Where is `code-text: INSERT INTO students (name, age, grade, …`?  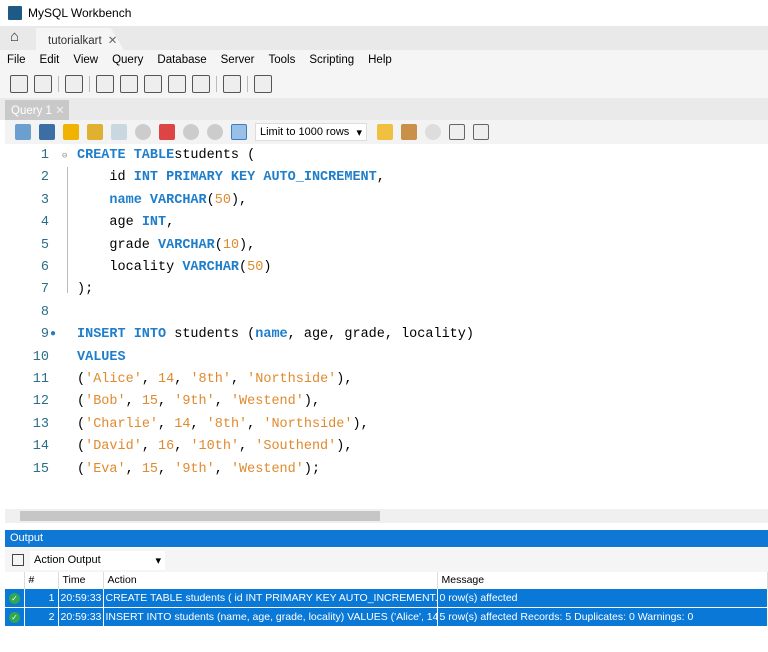
code-text: INSERT INTO students (name, age, grade, … is located at coordinates (275, 335).